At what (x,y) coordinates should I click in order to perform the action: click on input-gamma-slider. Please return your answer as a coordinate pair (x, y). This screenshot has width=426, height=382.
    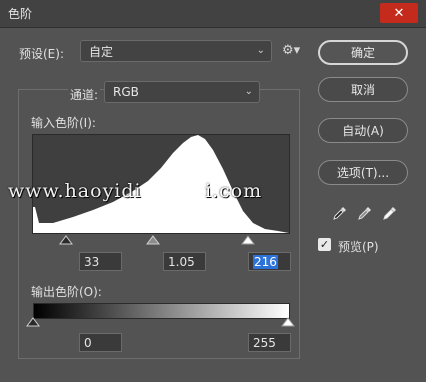
    Looking at the image, I should click on (153, 240).